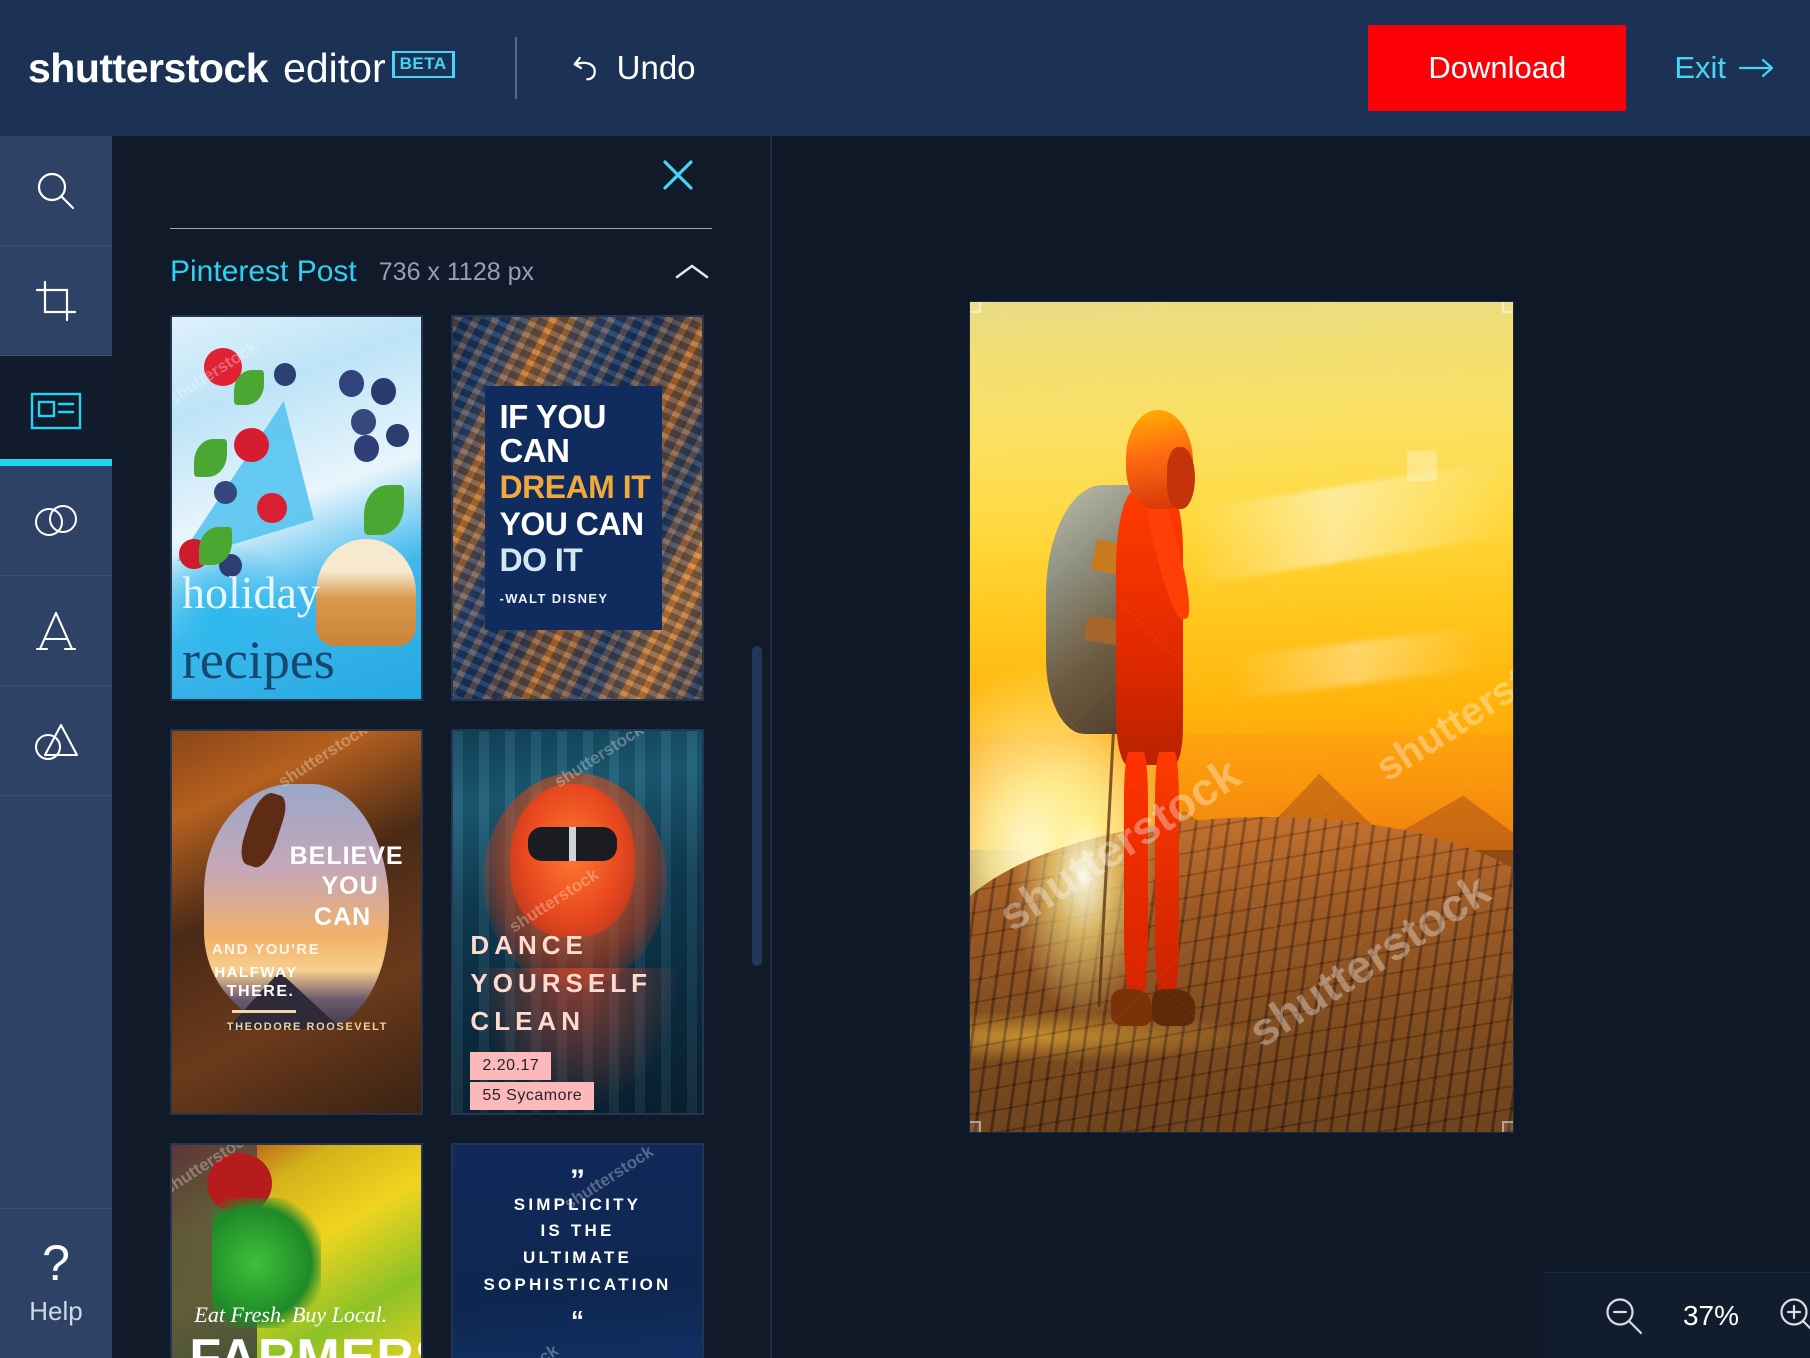 Image resolution: width=1810 pixels, height=1358 pixels. What do you see at coordinates (456, 271) in the screenshot?
I see `section-size-label: 736 x 1128 px` at bounding box center [456, 271].